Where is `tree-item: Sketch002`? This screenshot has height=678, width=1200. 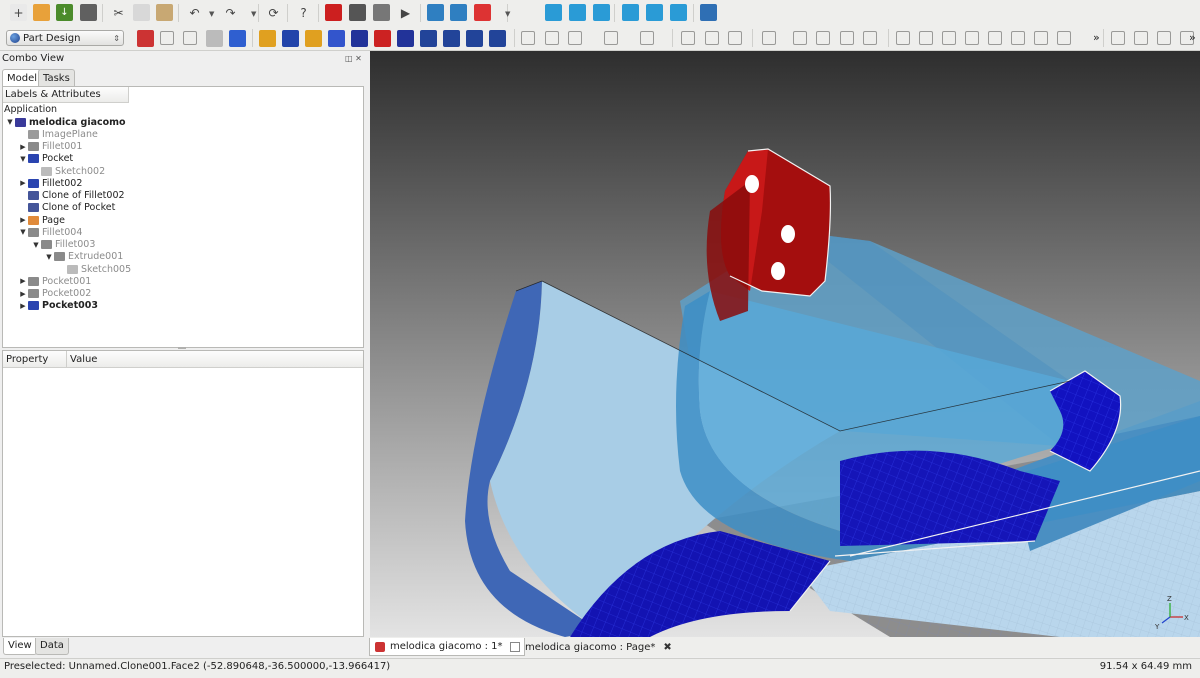
tree-item: Sketch002 is located at coordinates (68, 171).